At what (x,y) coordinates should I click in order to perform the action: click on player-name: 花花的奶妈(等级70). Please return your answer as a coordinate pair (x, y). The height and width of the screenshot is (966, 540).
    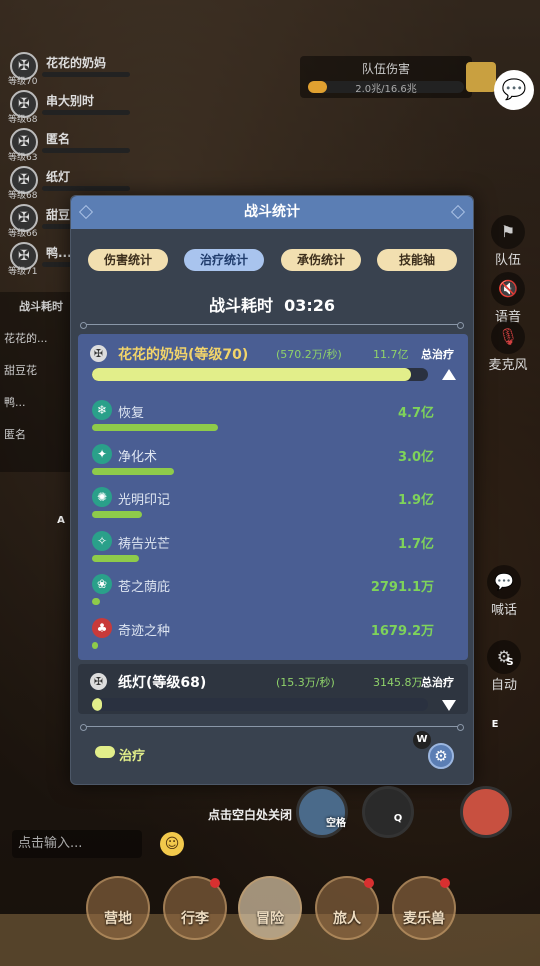
    Looking at the image, I should click on (183, 355).